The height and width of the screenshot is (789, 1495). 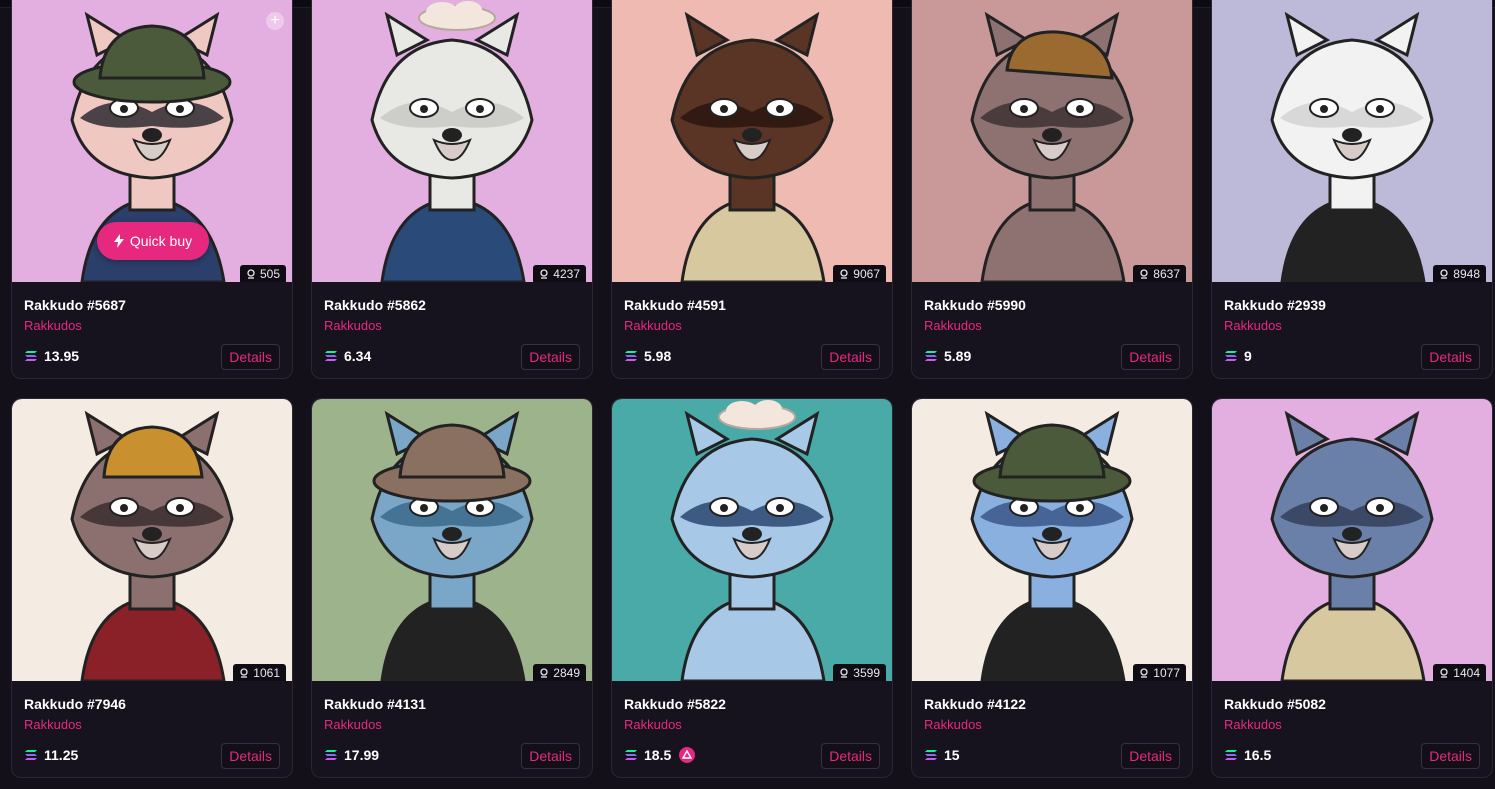 What do you see at coordinates (975, 704) in the screenshot?
I see `nft-name: Rakkudo #4122` at bounding box center [975, 704].